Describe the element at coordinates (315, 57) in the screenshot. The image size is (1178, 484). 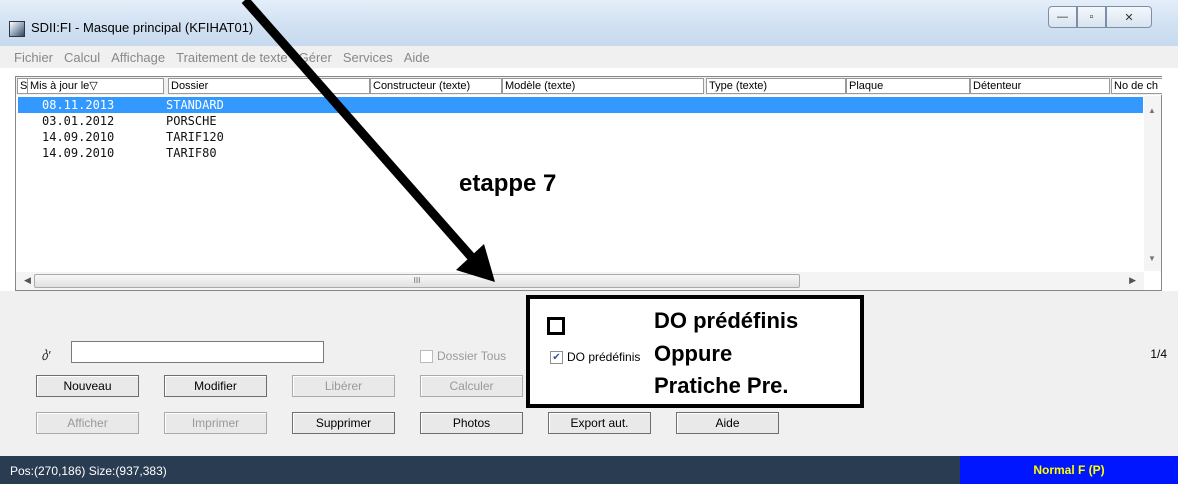
I see `menu-gerer: Gérer` at that location.